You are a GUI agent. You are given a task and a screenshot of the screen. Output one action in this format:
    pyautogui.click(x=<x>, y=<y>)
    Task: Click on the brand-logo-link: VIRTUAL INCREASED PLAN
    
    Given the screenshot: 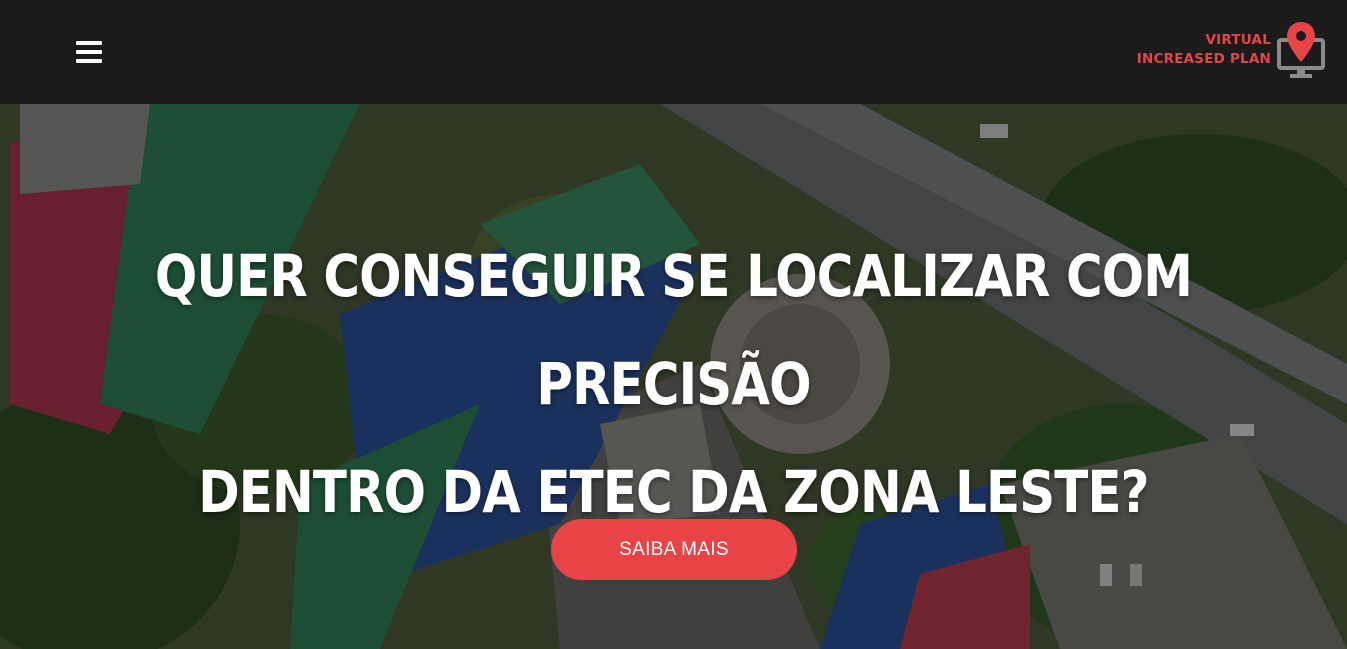 What is the action you would take?
    pyautogui.click(x=1233, y=50)
    